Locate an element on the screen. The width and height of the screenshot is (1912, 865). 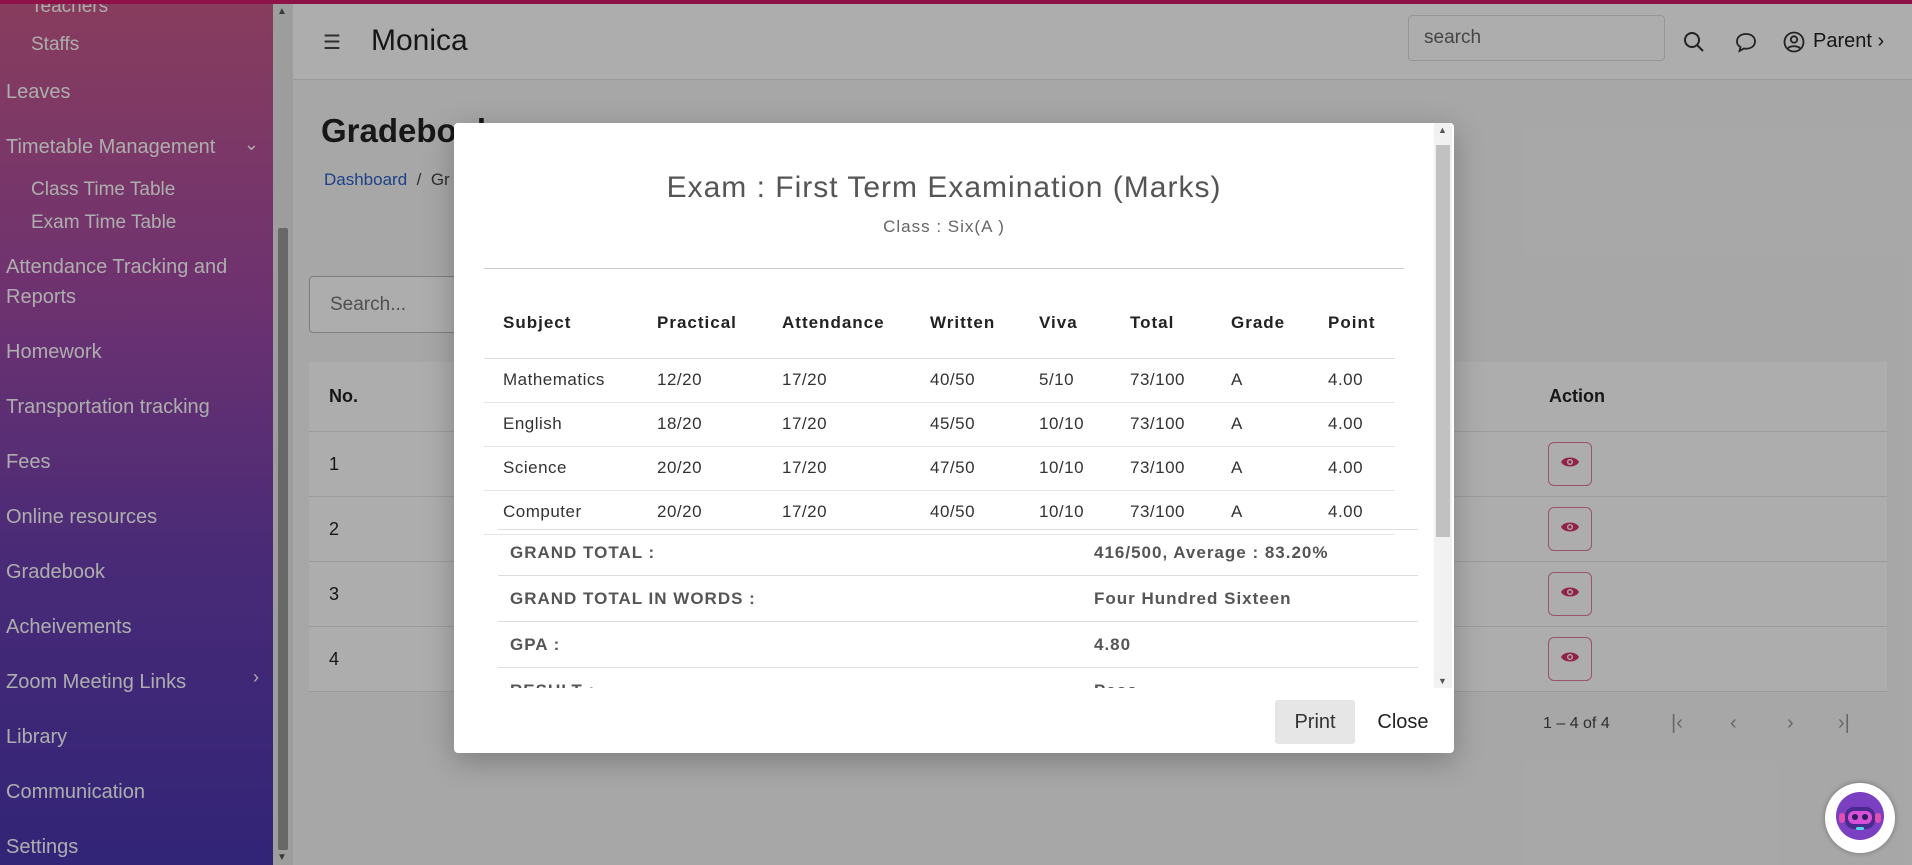
cell-subject: Science is located at coordinates (561, 468).